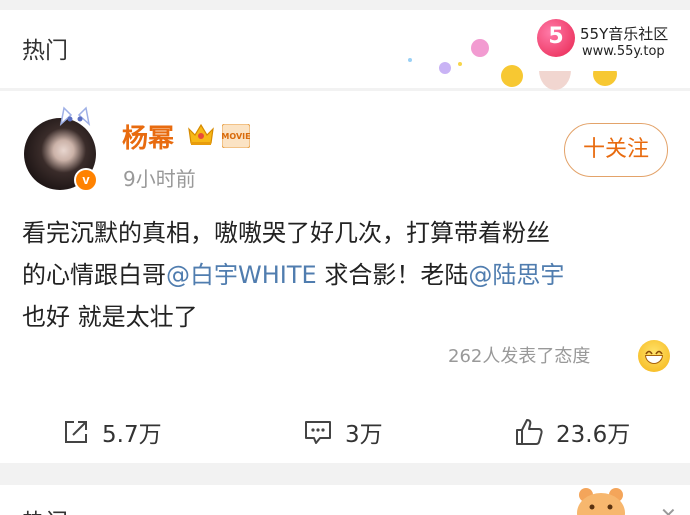  Describe the element at coordinates (159, 179) in the screenshot. I see `post-time: 9小时前` at that location.